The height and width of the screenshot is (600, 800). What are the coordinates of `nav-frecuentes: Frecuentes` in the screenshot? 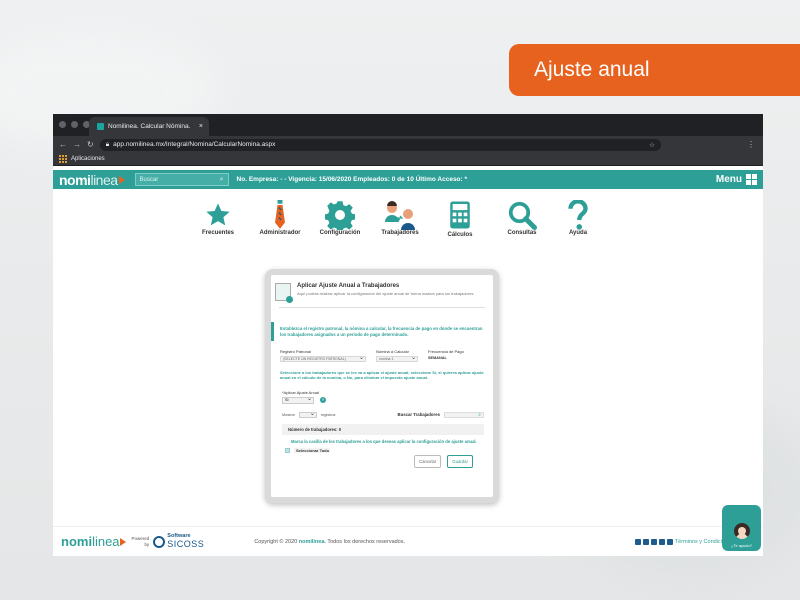 It's located at (218, 218).